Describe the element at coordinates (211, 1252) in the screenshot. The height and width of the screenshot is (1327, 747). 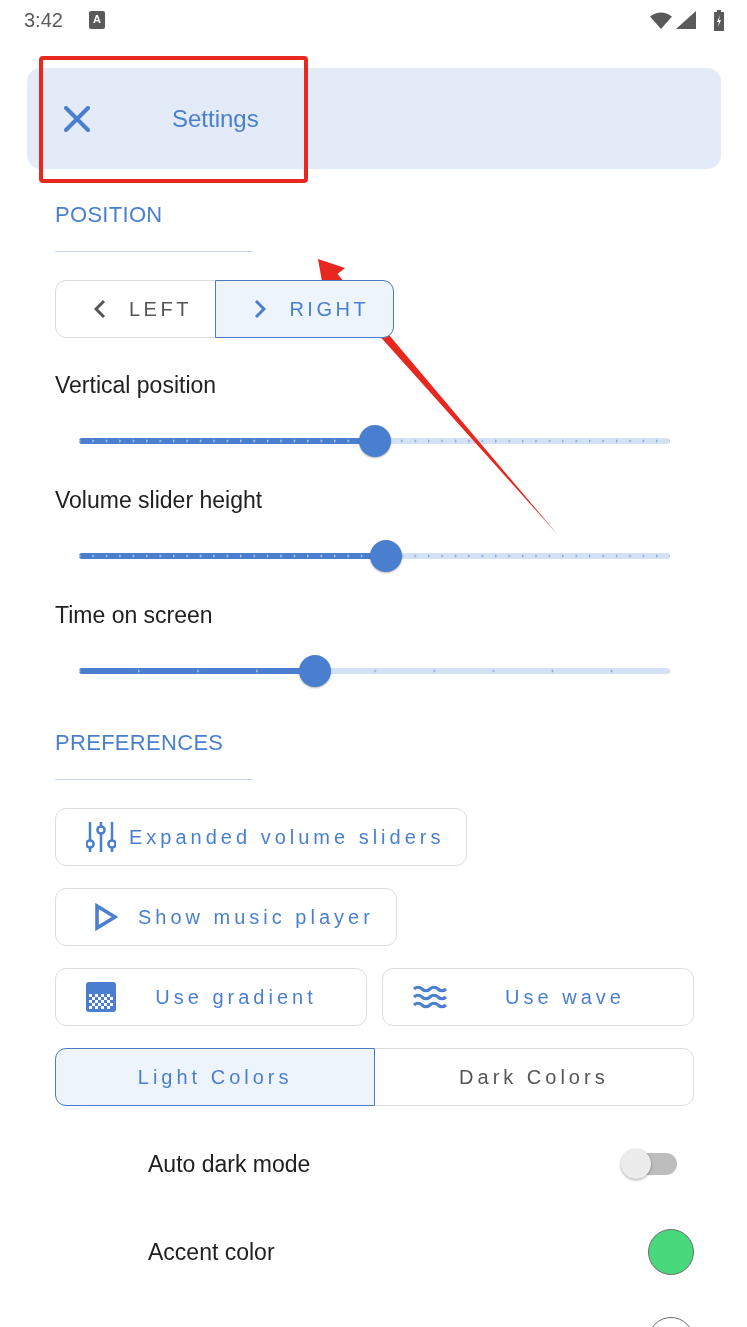
I see `setting-label: Accent color` at that location.